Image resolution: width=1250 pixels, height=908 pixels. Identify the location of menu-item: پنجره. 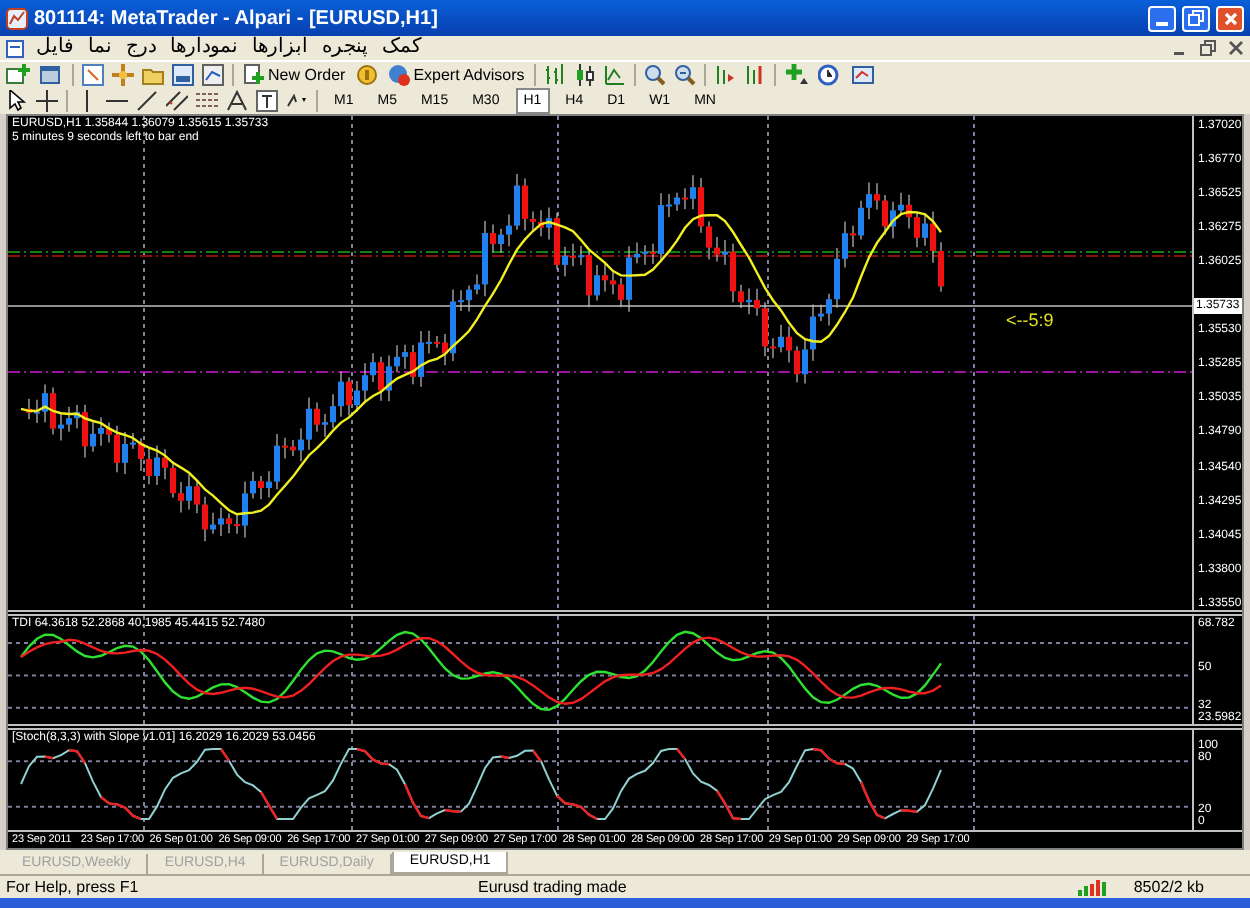
(345, 48).